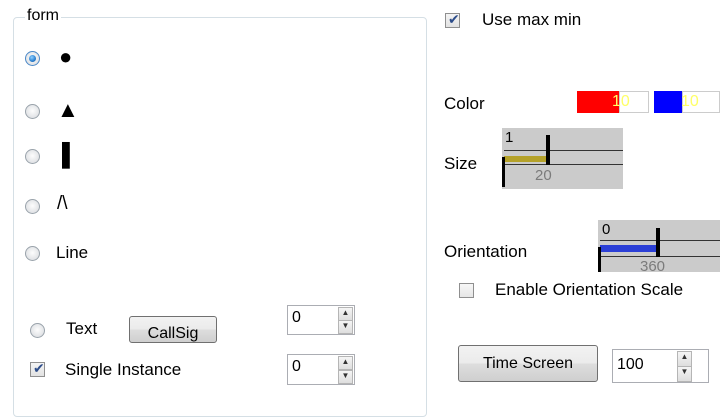  What do you see at coordinates (589, 289) in the screenshot?
I see `enable-orientation-scale-label: Enable Orientation Scale` at bounding box center [589, 289].